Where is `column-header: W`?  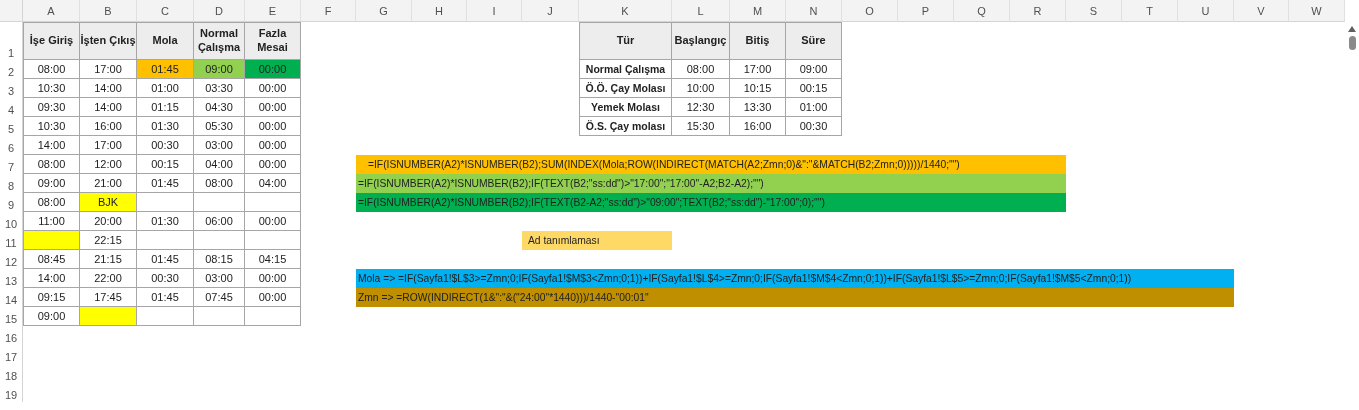
column-header: W is located at coordinates (1317, 11).